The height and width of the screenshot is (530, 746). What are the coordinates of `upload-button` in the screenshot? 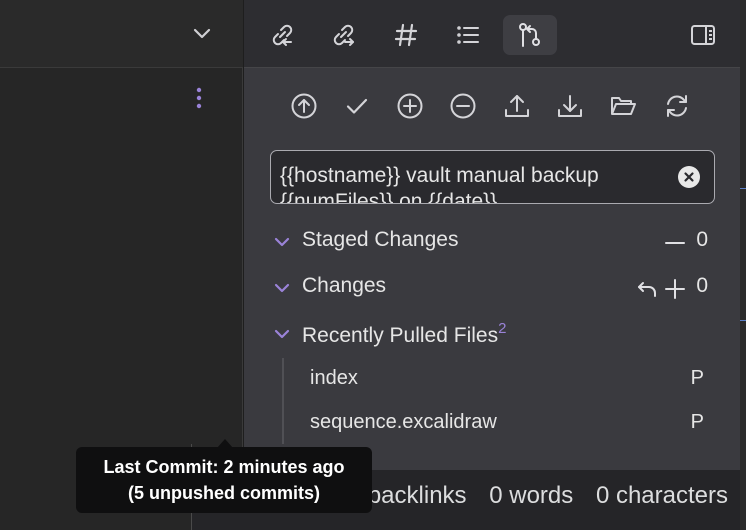 It's located at (517, 106).